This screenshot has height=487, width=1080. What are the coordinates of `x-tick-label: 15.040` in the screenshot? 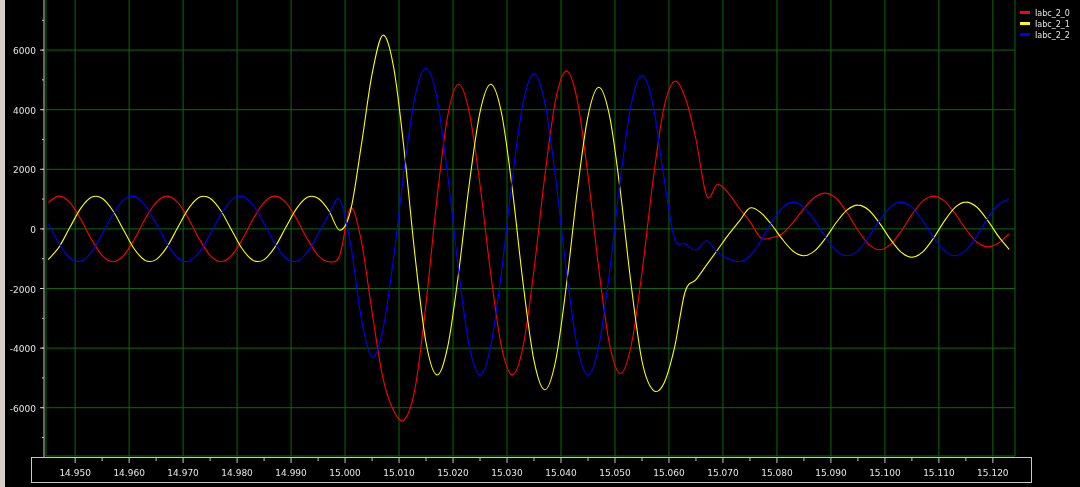 It's located at (561, 473).